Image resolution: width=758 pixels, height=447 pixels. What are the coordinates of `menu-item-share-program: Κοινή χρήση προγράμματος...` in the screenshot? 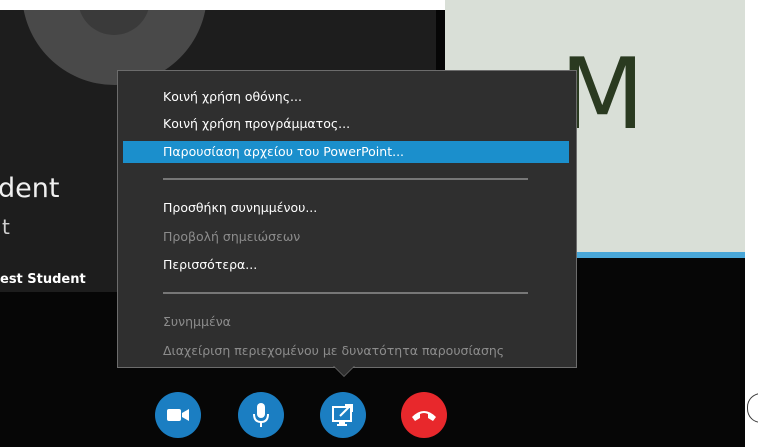 It's located at (256, 124).